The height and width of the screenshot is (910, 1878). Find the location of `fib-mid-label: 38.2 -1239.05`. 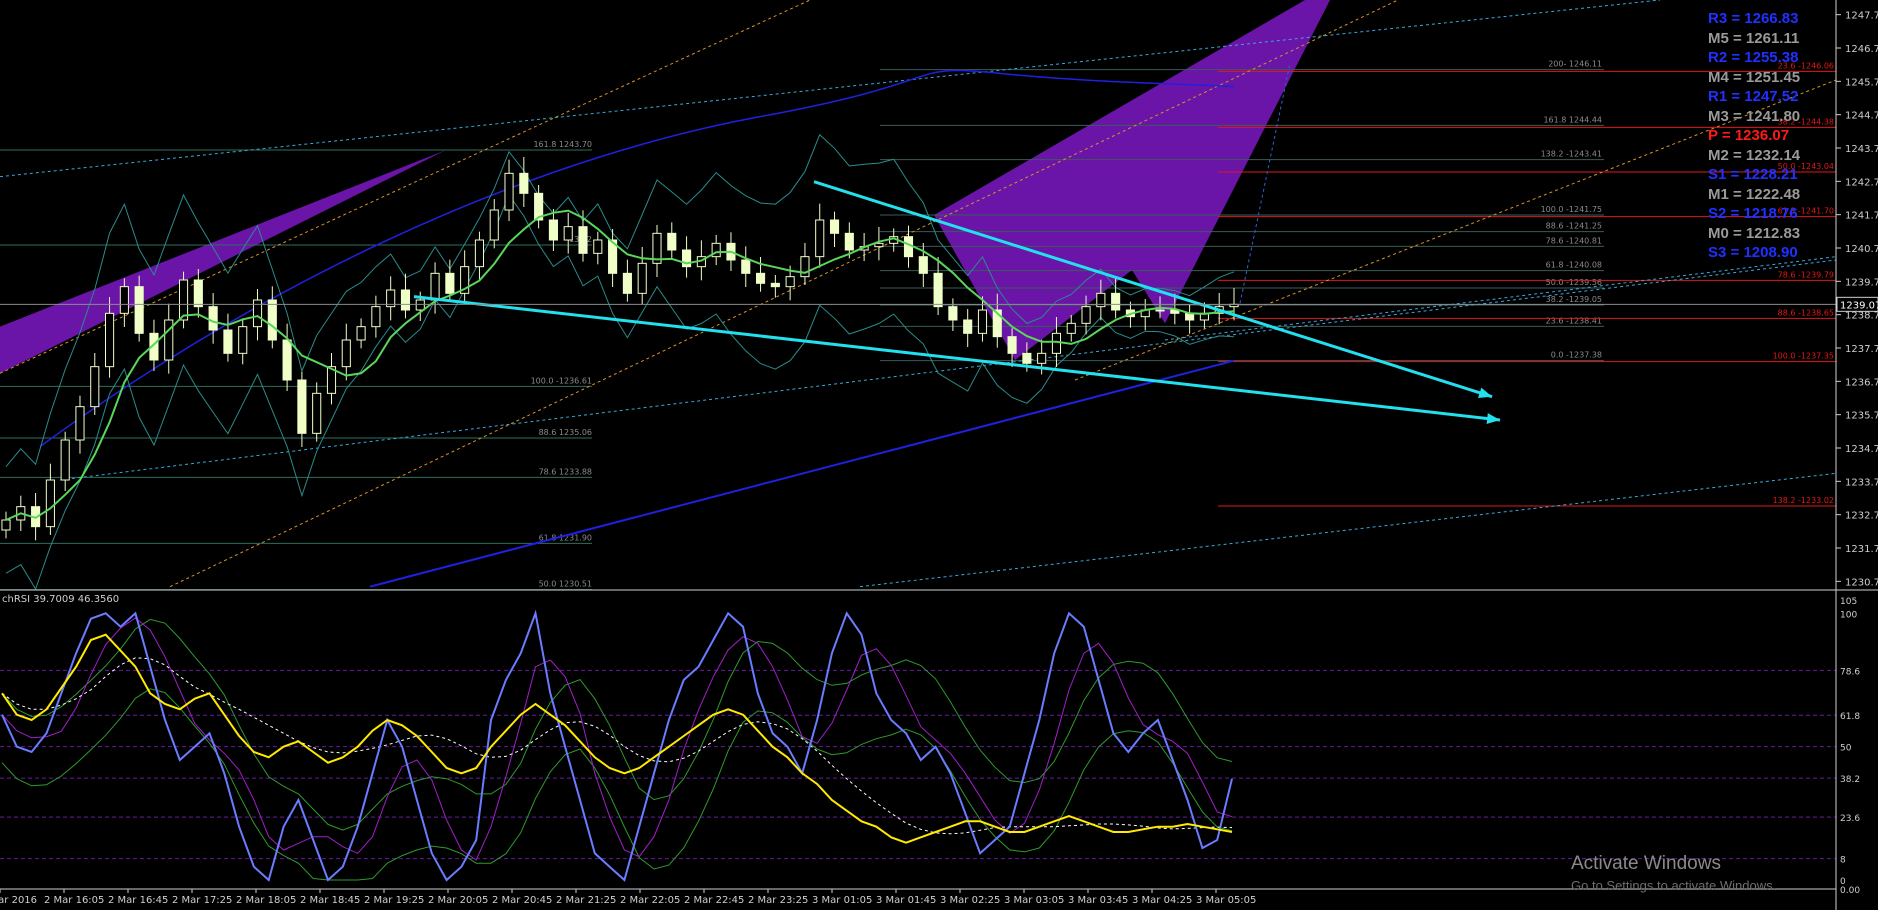

fib-mid-label: 38.2 -1239.05 is located at coordinates (1574, 299).